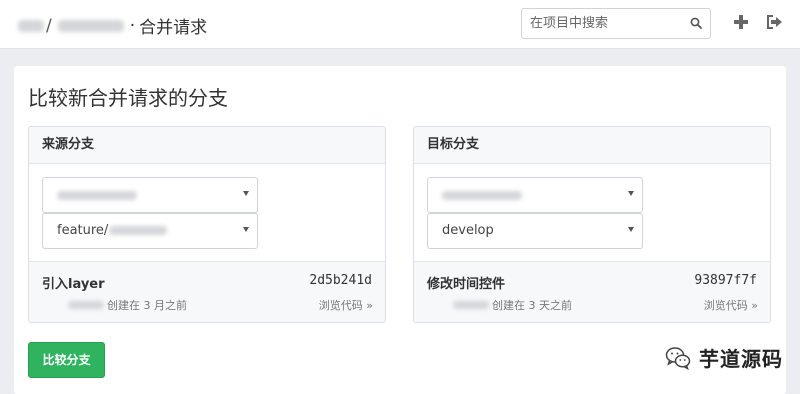 This screenshot has width=800, height=394. Describe the element at coordinates (468, 230) in the screenshot. I see `target-branch-name: develop` at that location.